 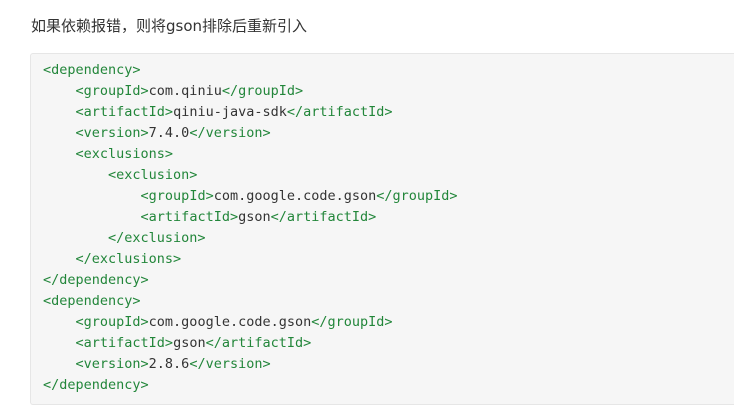 I want to click on xml-tag: <exclusion>, so click(x=153, y=175).